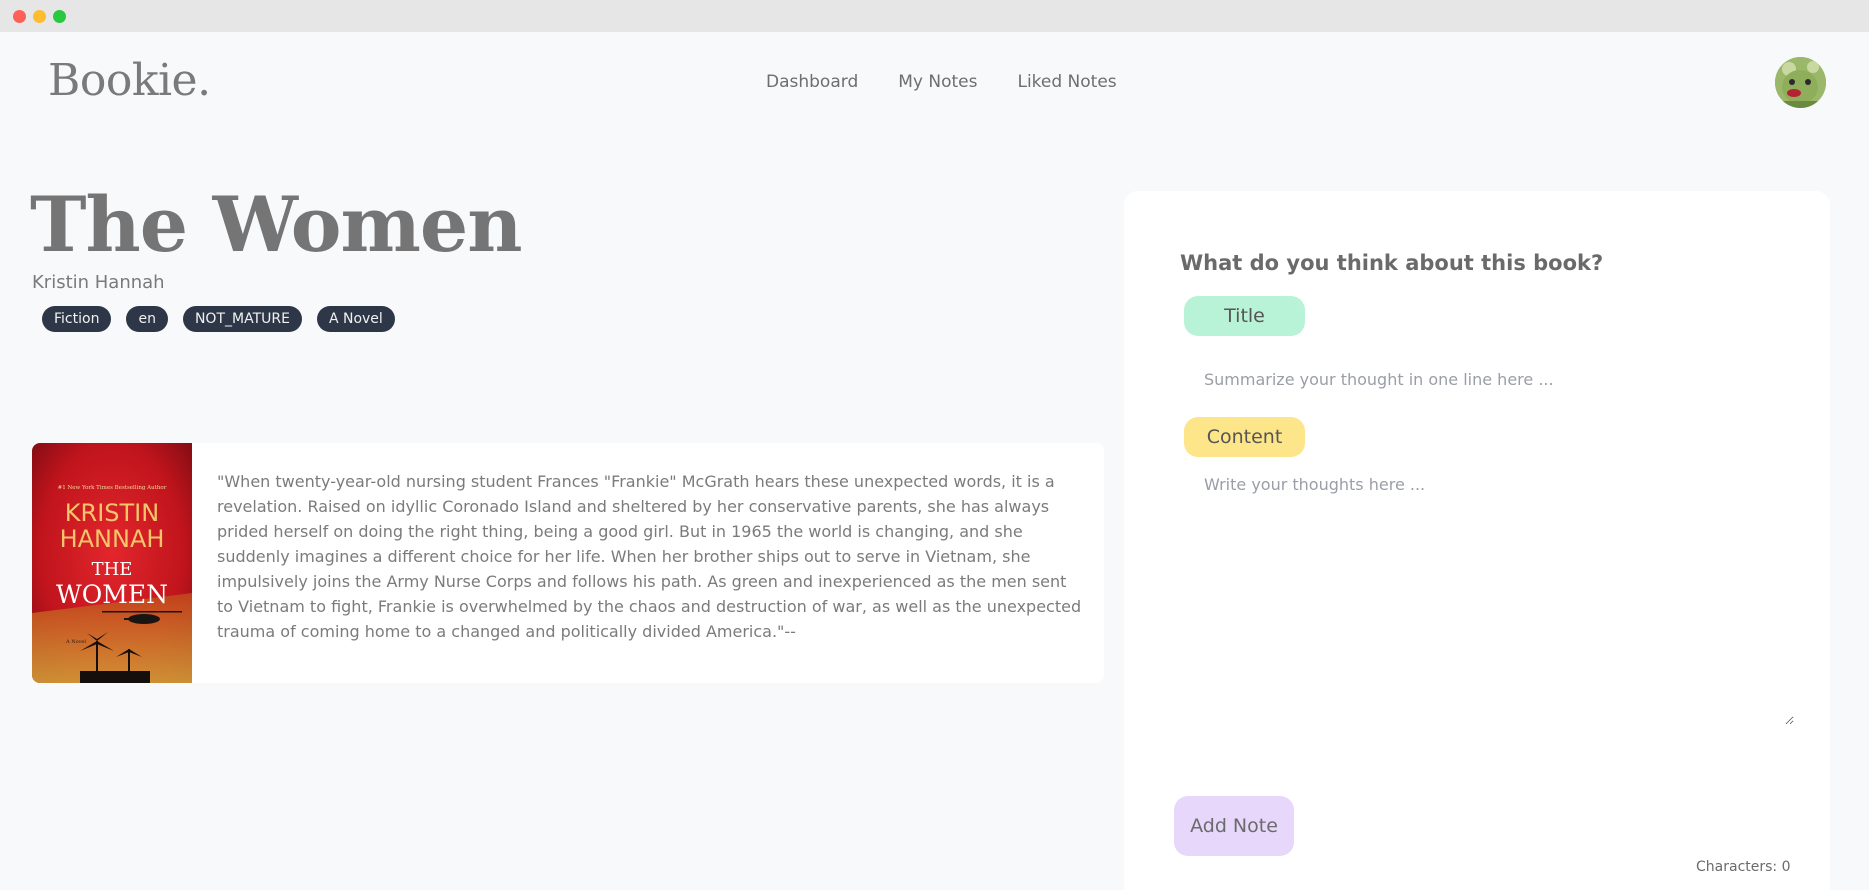 Image resolution: width=1869 pixels, height=890 pixels. What do you see at coordinates (39, 16) in the screenshot?
I see `minimize-window-icon` at bounding box center [39, 16].